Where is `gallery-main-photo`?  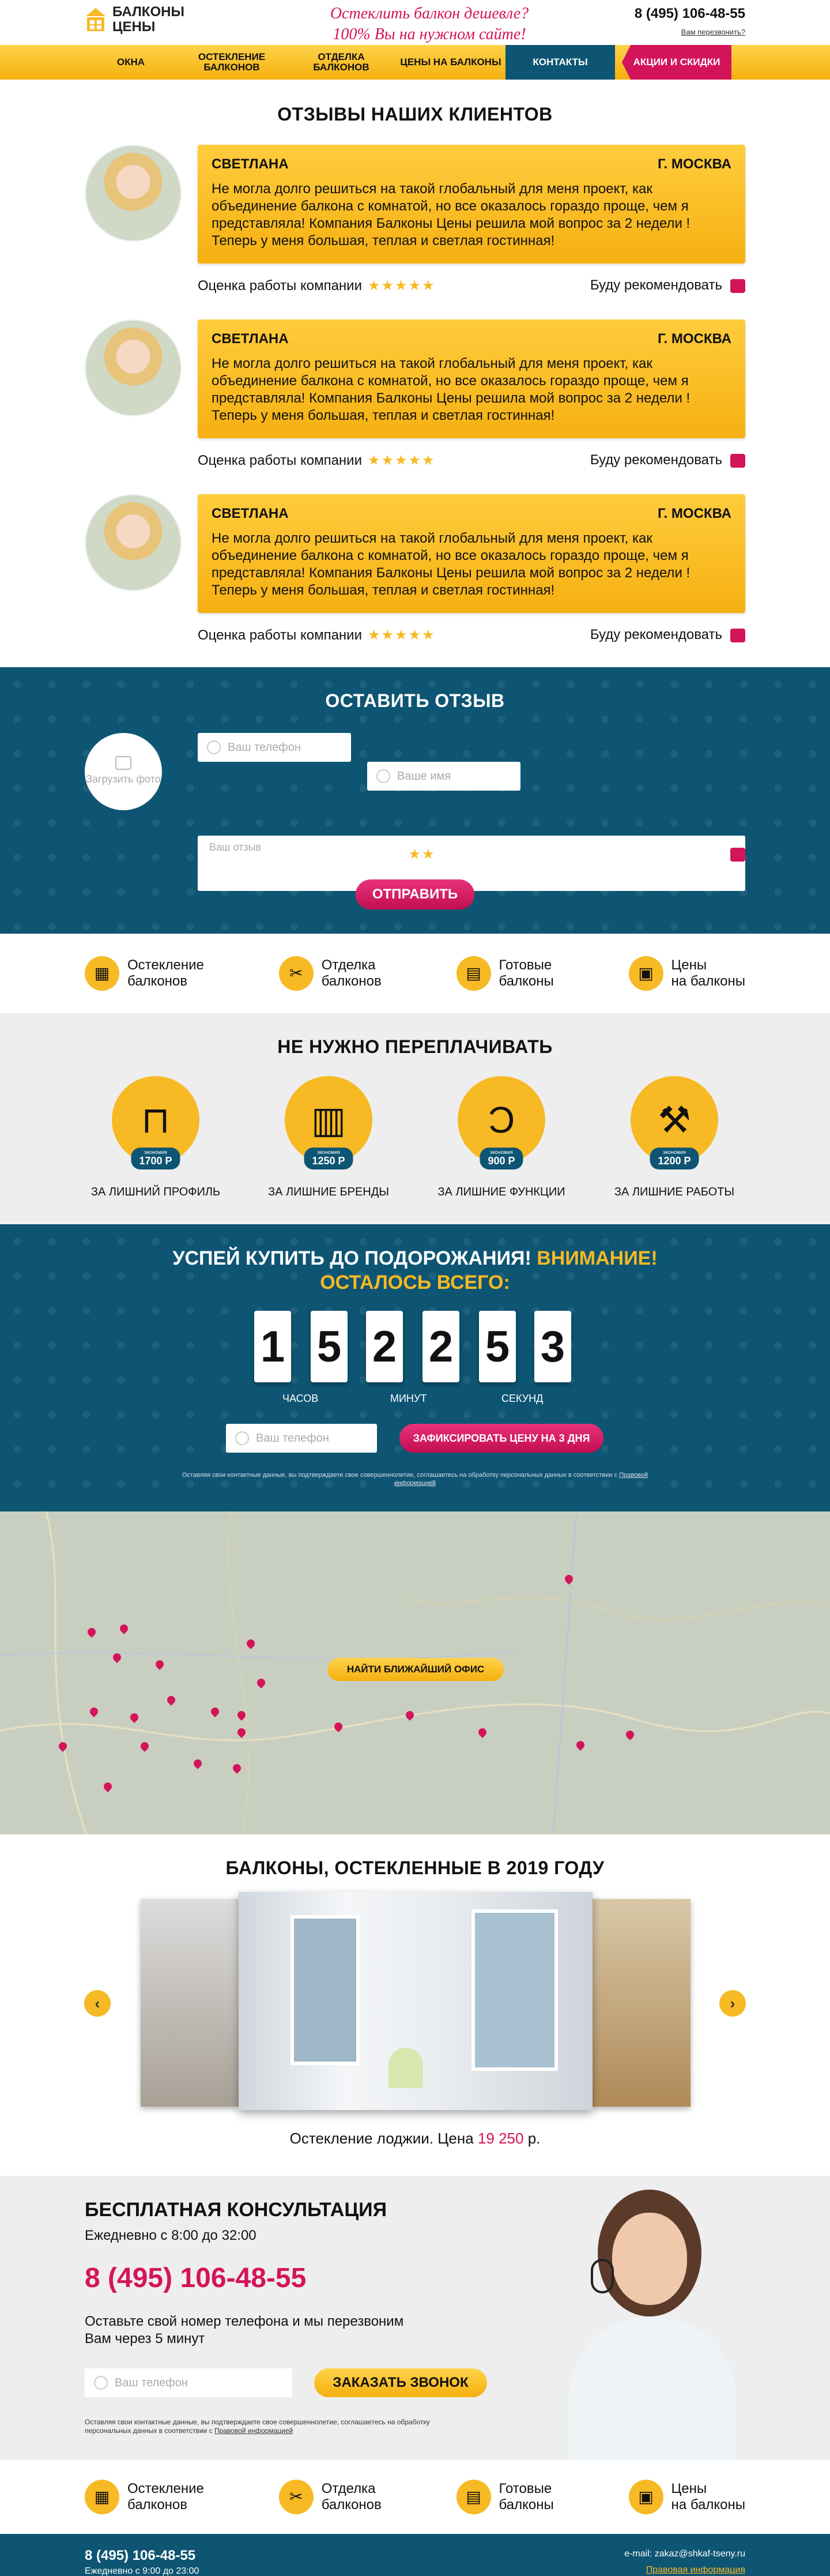 gallery-main-photo is located at coordinates (416, 2001).